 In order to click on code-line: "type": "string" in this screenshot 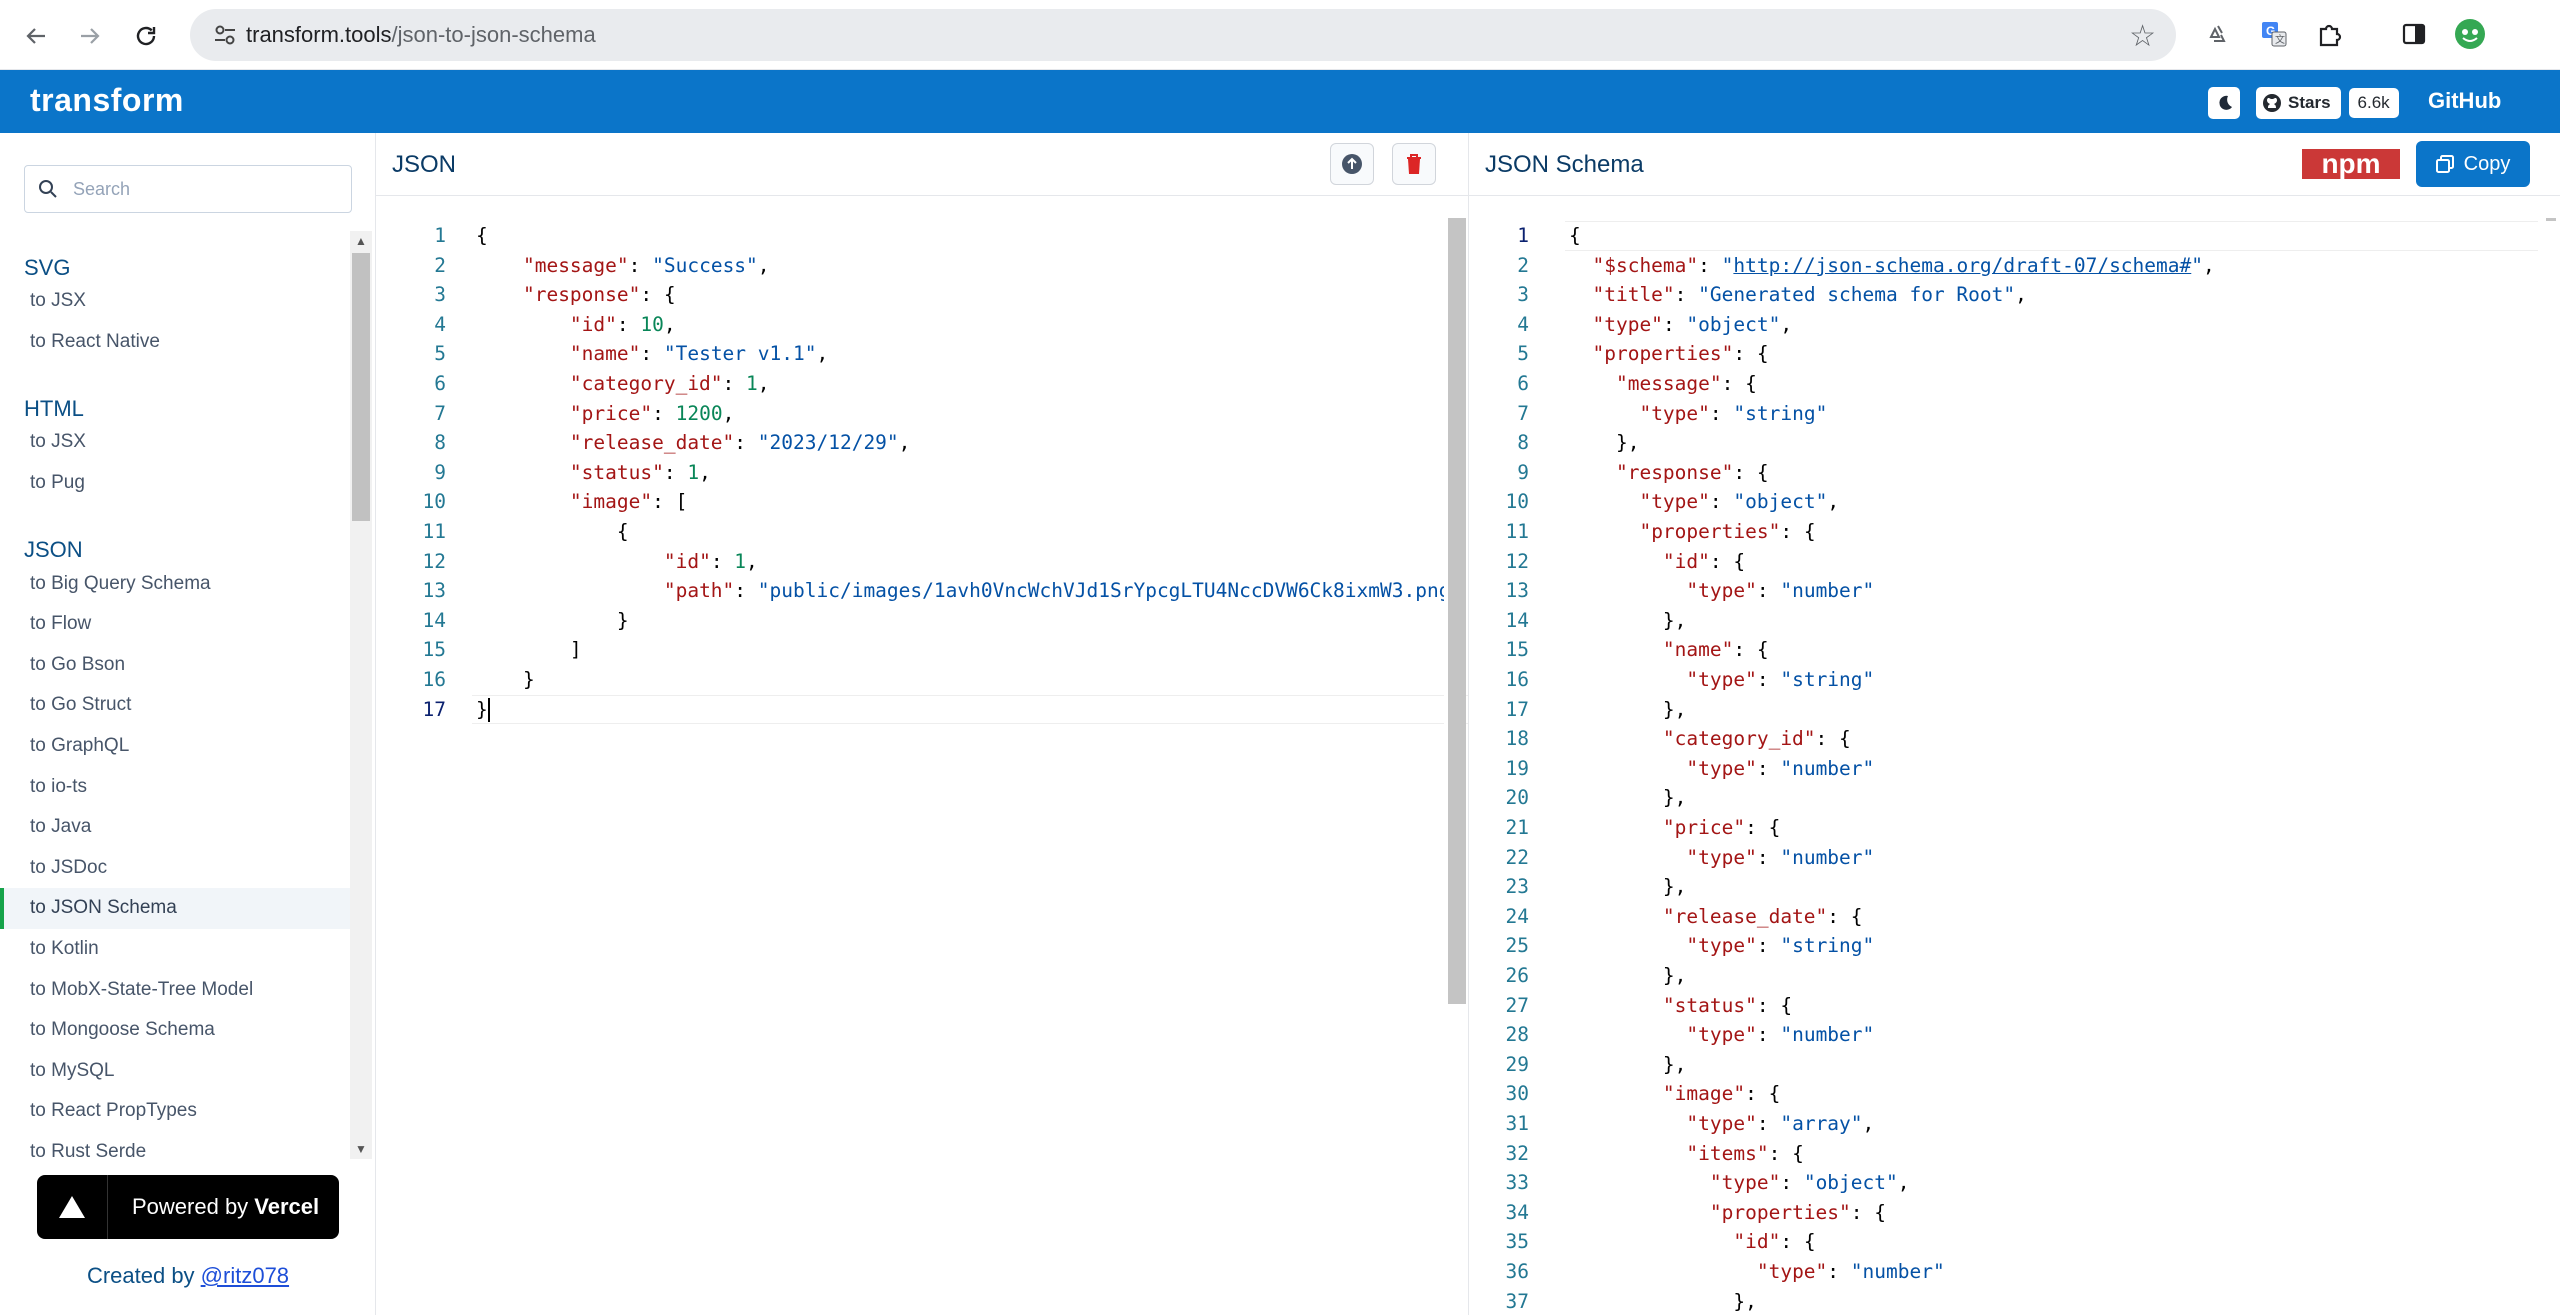, I will do `click(1721, 680)`.